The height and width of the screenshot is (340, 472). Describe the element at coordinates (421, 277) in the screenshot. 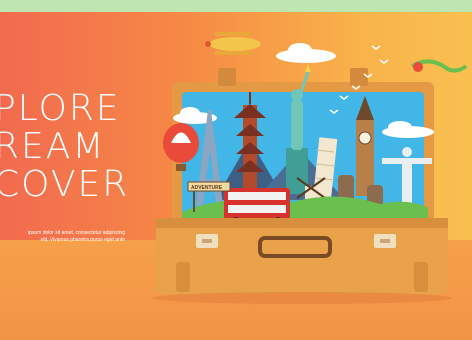

I see `base-strap-right` at that location.